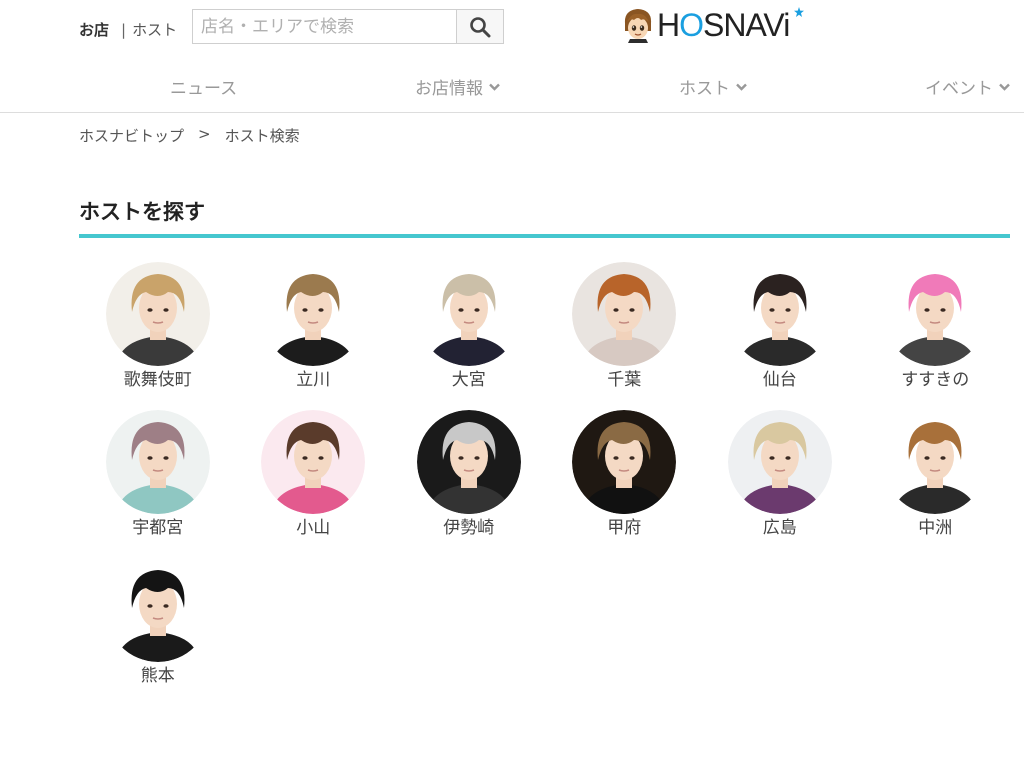 This screenshot has height=766, width=1024. What do you see at coordinates (512, 86) in the screenshot?
I see `main-nav: ニュース お店情報 ホスト イベント` at bounding box center [512, 86].